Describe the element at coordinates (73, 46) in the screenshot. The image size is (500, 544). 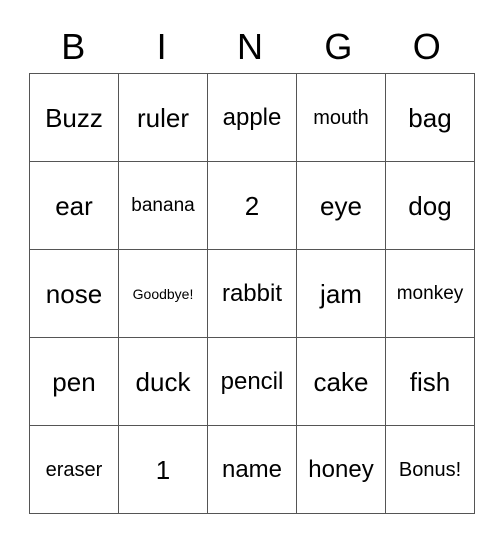
I see `header-letter-b: B` at that location.